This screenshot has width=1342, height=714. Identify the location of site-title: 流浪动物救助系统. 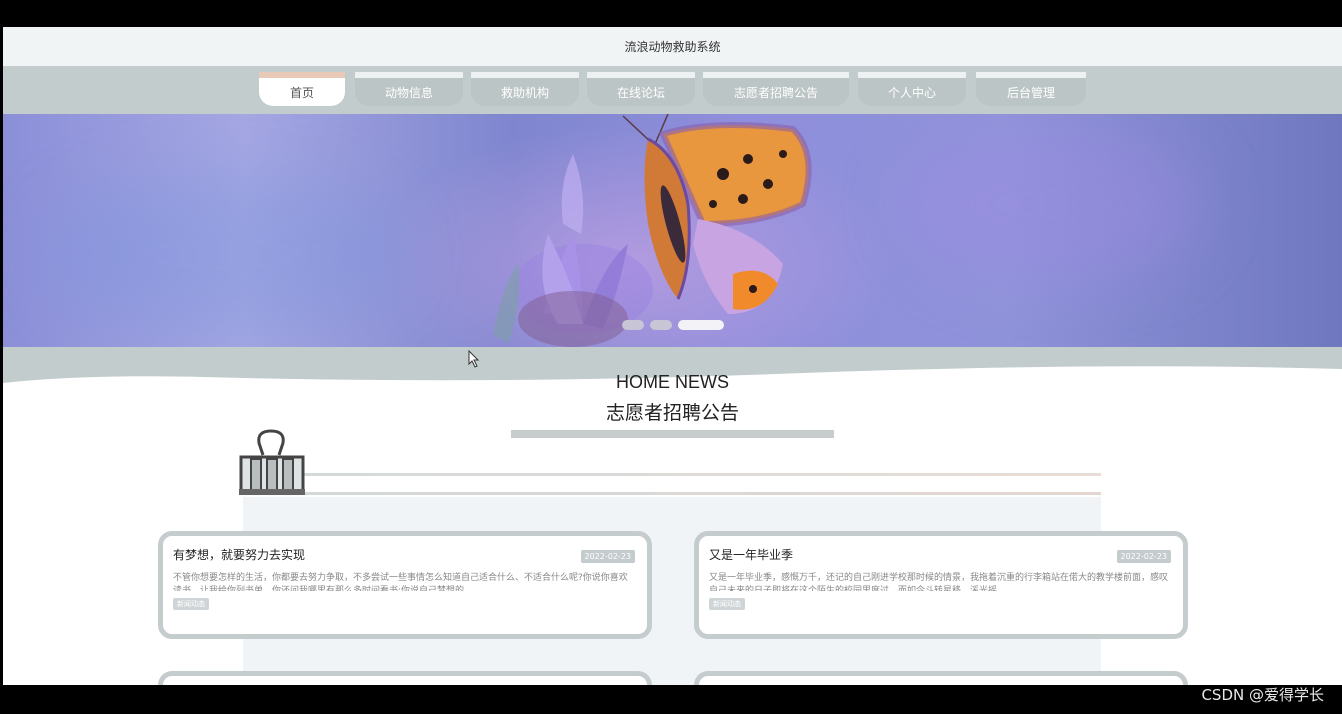
(672, 47).